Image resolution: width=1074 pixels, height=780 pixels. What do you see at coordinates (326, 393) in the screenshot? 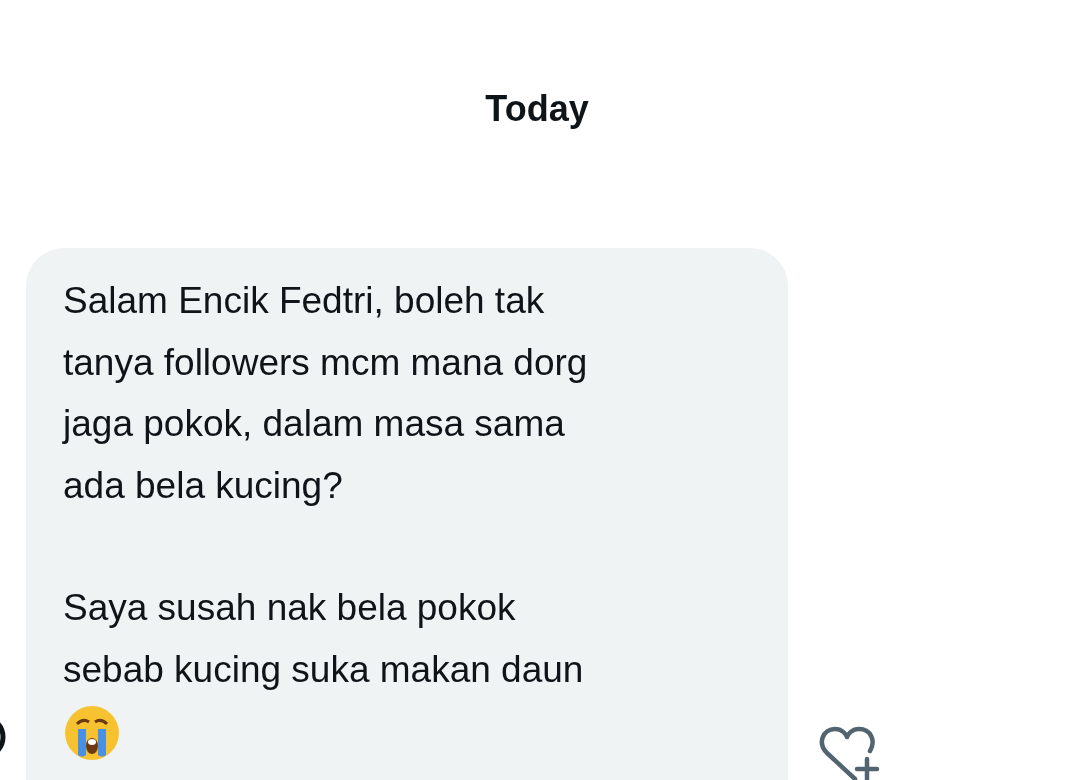
I see `message-text: Salam Encik Fedtri, boleh tak tanya followers mcm mana dorg jaga pokok, dalam masa sama ada bela kucing?` at bounding box center [326, 393].